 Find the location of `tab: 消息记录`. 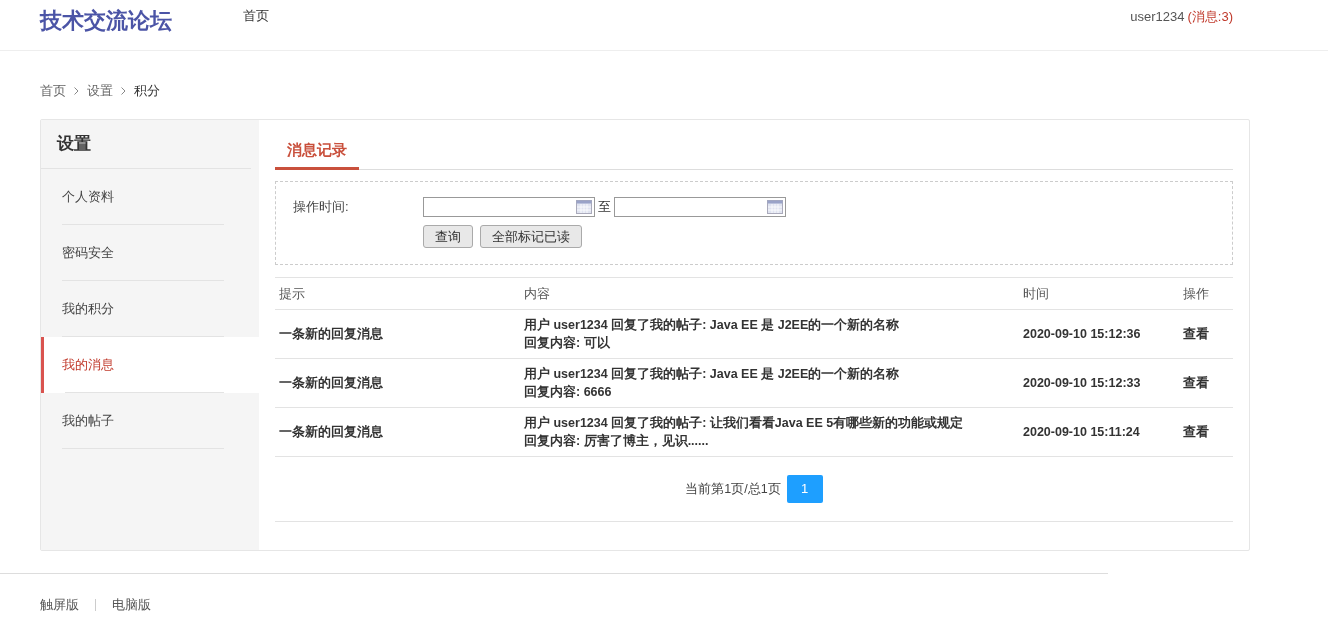

tab: 消息记录 is located at coordinates (317, 155).